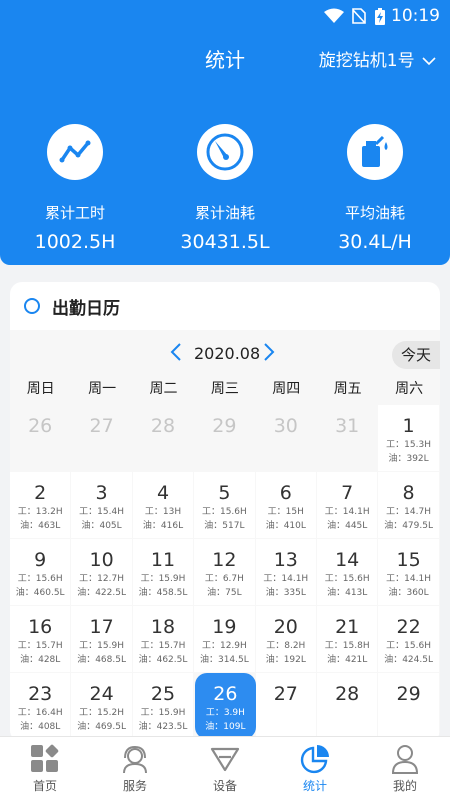 The height and width of the screenshot is (800, 450). What do you see at coordinates (375, 152) in the screenshot?
I see `fuel-can-icon` at bounding box center [375, 152].